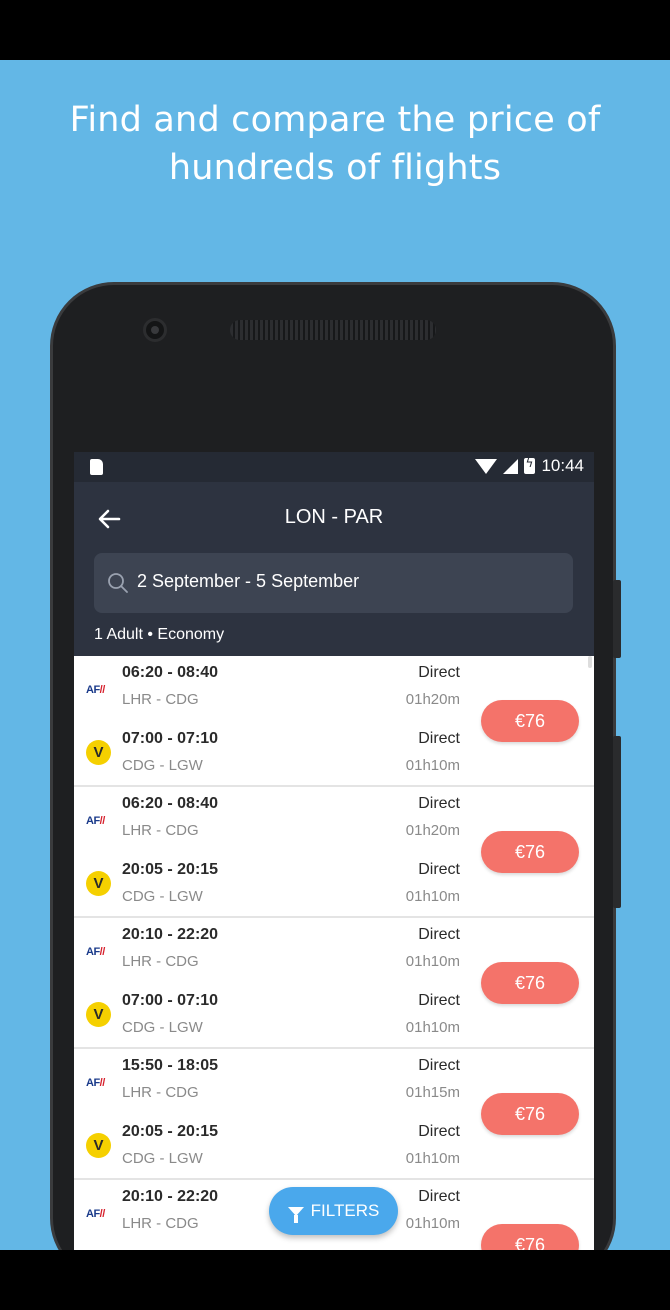 The height and width of the screenshot is (1310, 670). Describe the element at coordinates (334, 467) in the screenshot. I see `status-bar: 10:44` at that location.